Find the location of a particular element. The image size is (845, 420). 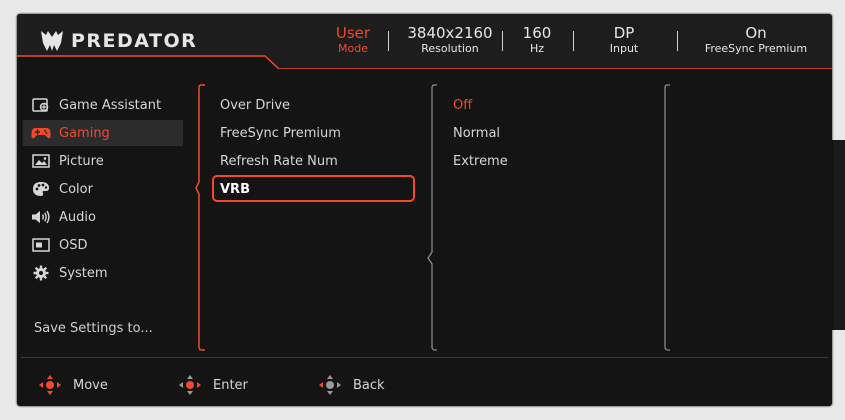

value-off: Off is located at coordinates (462, 105).